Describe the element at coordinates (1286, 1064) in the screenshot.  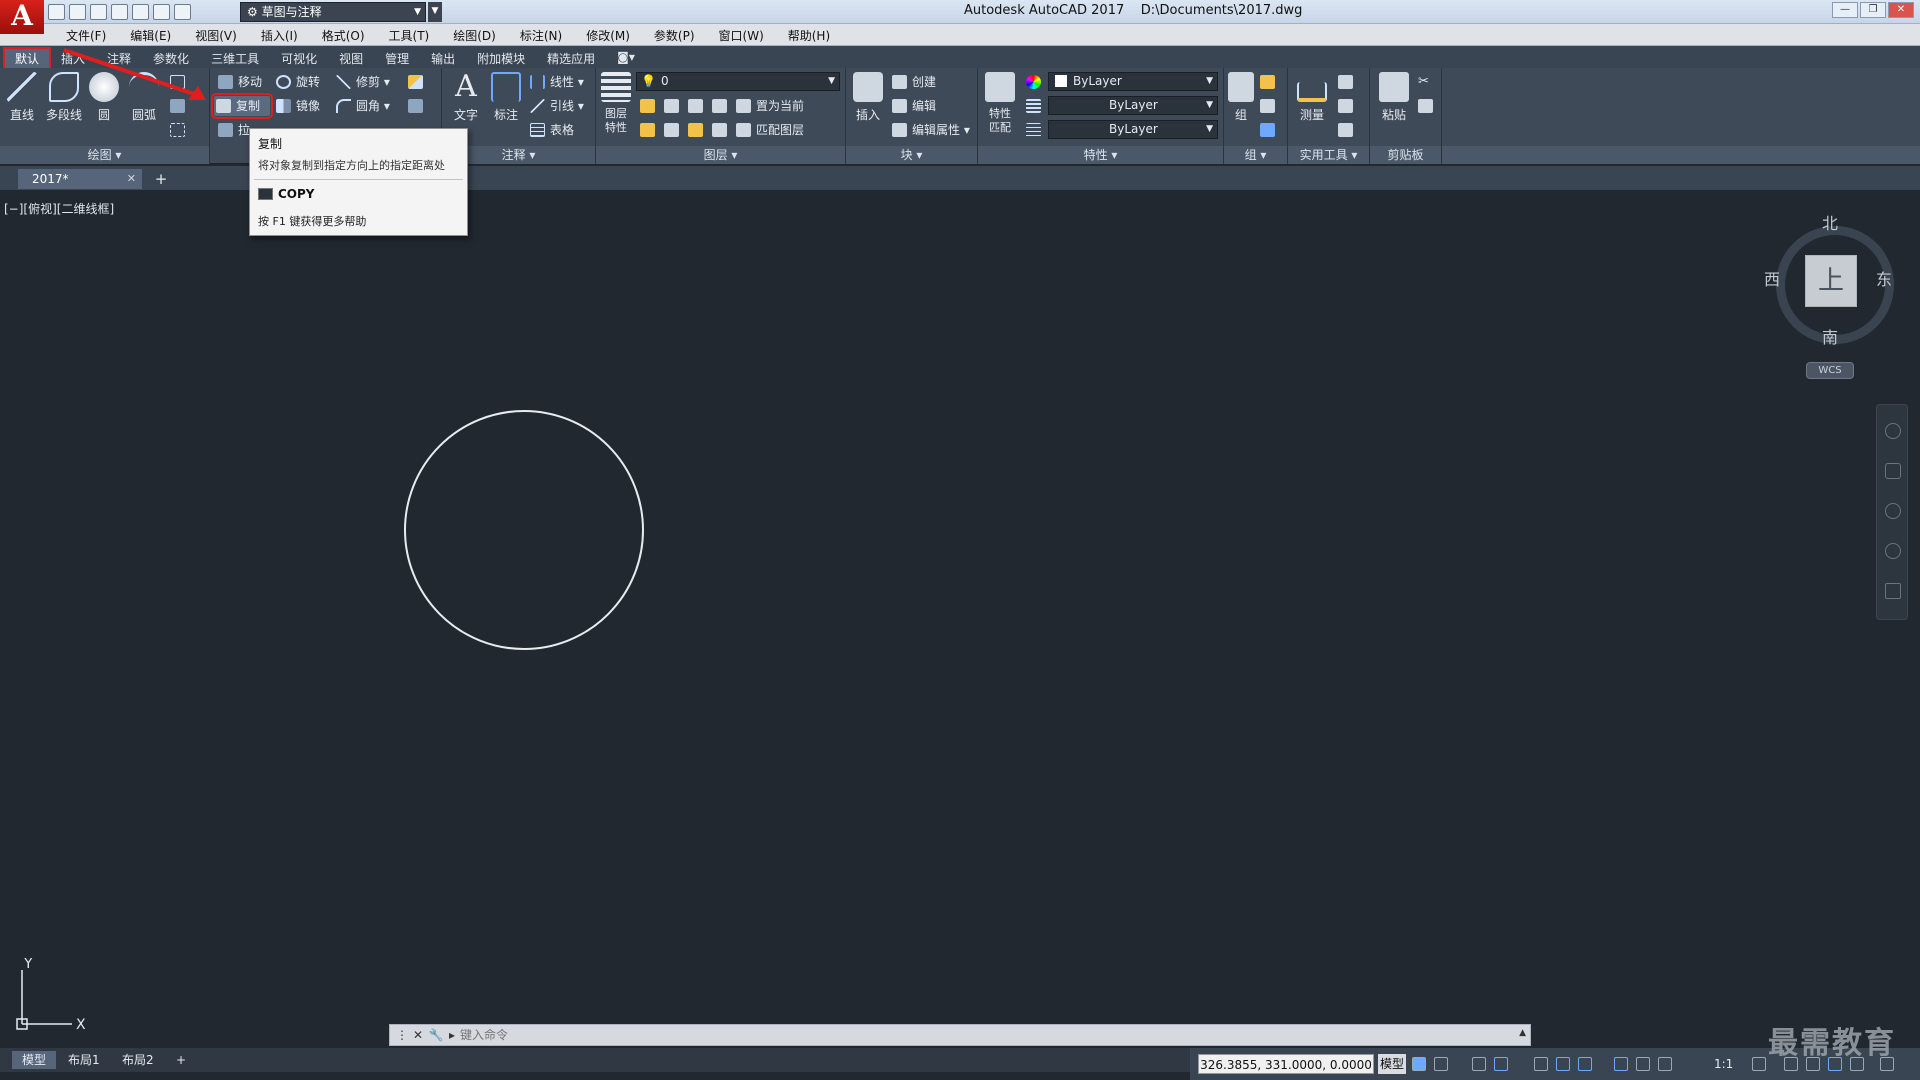
I see `coordinate-readout: 326.3855, 331.0000, 0.0000` at that location.